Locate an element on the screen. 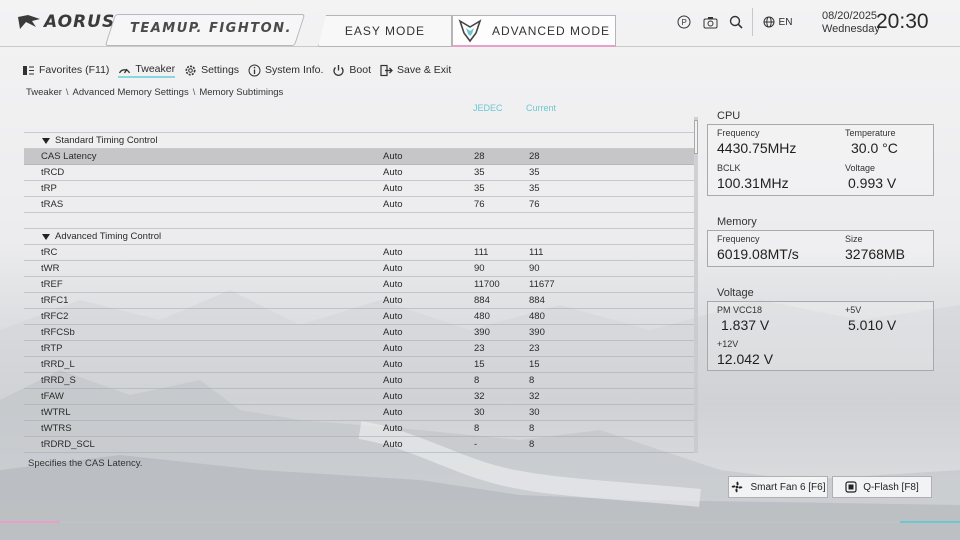  timing-jedec-value: 15 is located at coordinates (479, 364).